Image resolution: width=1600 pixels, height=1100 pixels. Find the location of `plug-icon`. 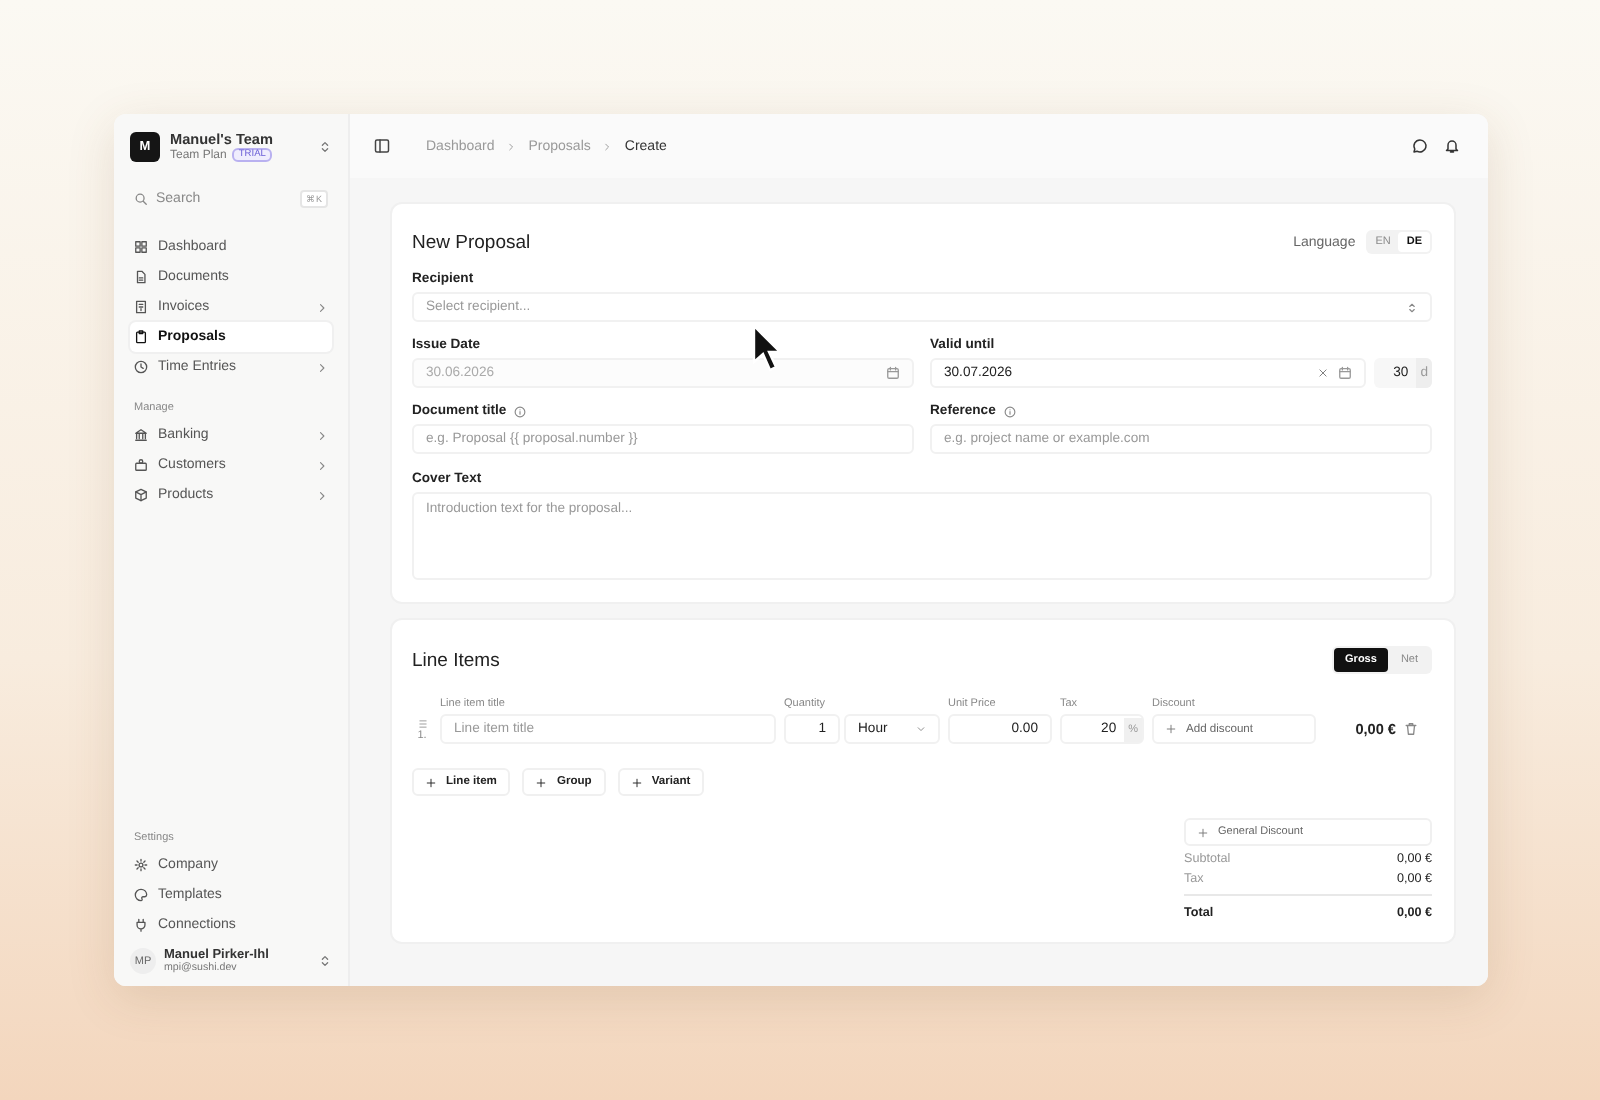

plug-icon is located at coordinates (141, 925).